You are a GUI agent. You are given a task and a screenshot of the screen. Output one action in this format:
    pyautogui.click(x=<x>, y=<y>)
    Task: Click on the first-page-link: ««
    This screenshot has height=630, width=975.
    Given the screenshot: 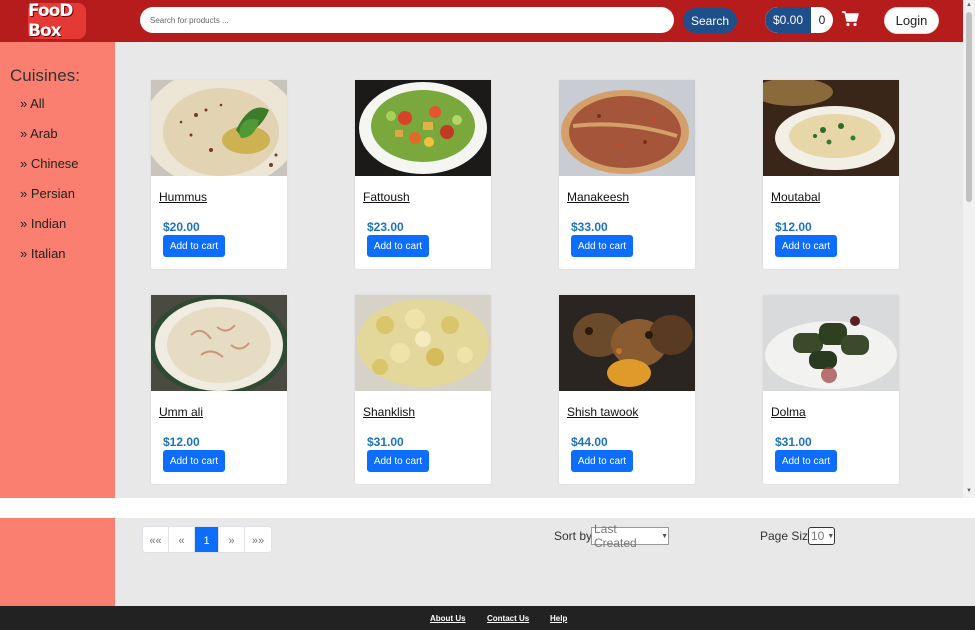 What is the action you would take?
    pyautogui.click(x=156, y=539)
    